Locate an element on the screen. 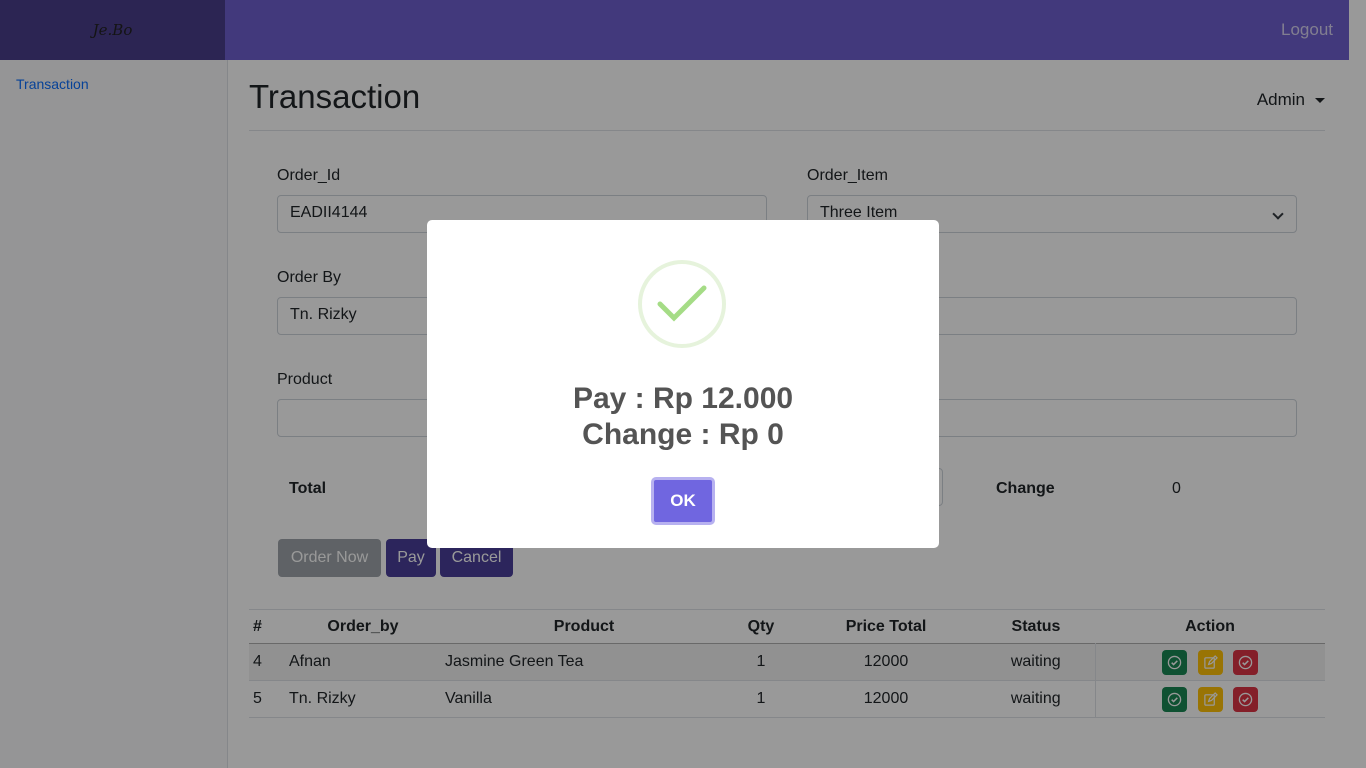 Image resolution: width=1366 pixels, height=768 pixels. modal-pay-text: Pay : Rp 12.000 is located at coordinates (683, 398).